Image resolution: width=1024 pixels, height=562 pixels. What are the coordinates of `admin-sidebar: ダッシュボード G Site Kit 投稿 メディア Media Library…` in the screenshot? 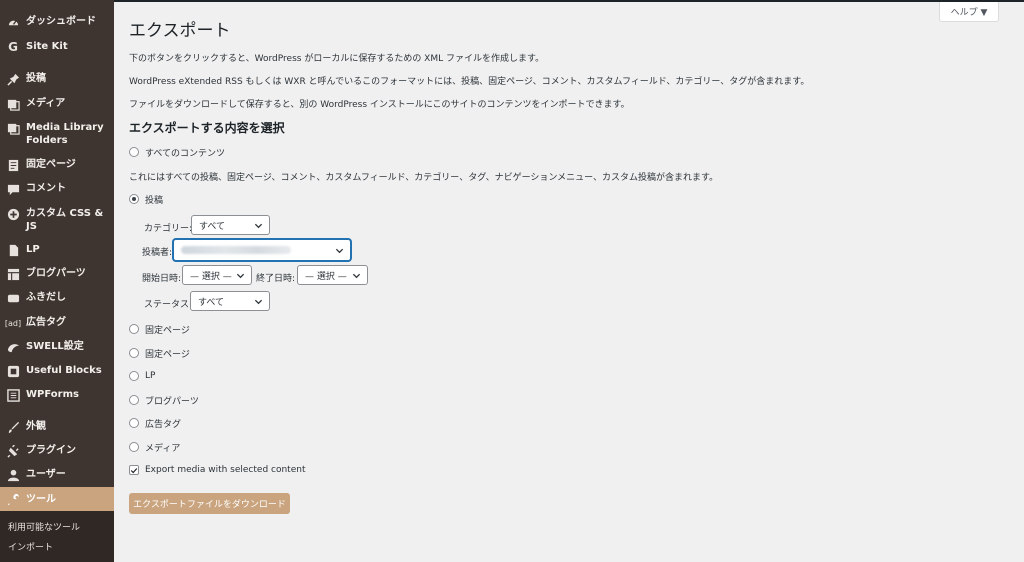 It's located at (57, 281).